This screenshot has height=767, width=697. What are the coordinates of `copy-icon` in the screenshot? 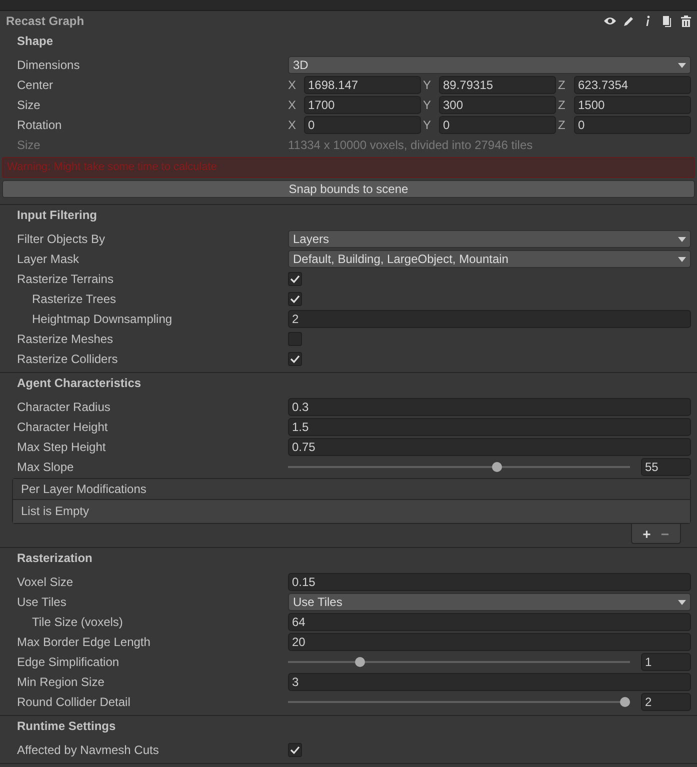 It's located at (667, 21).